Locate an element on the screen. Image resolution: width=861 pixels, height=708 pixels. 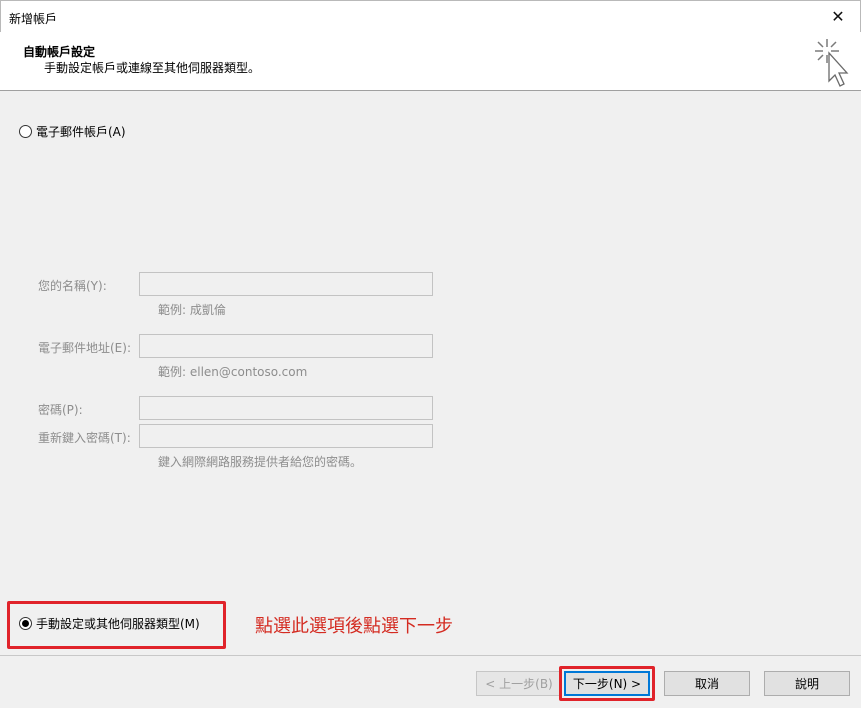
email-account-radio is located at coordinates (25, 131).